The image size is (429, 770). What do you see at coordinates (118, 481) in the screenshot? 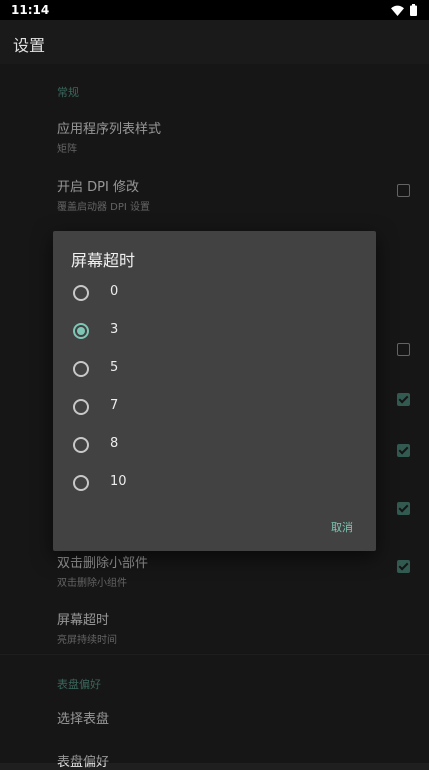
I see `option-label: 10` at bounding box center [118, 481].